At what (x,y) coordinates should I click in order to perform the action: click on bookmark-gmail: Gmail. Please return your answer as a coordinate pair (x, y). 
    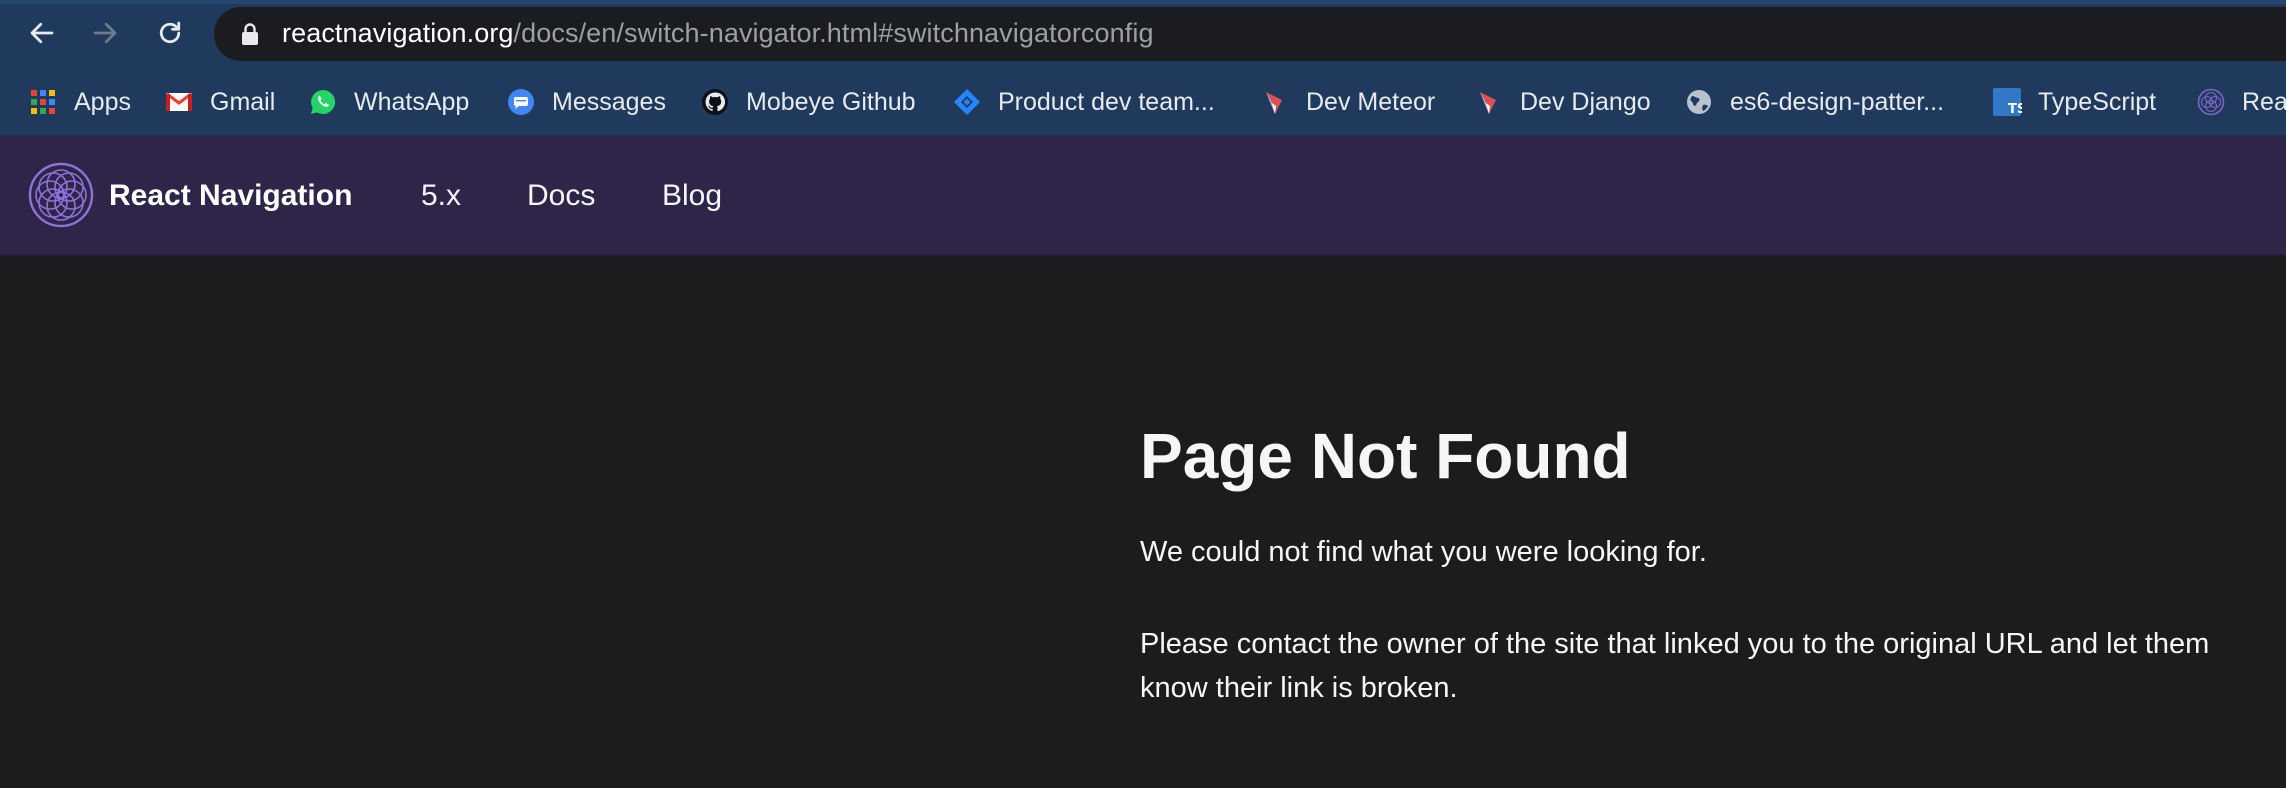
    Looking at the image, I should click on (219, 102).